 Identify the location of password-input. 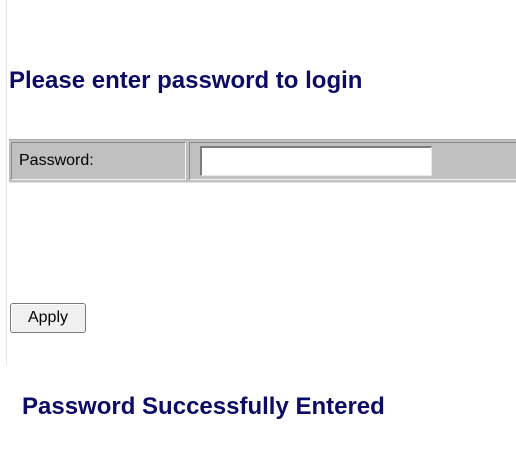
(316, 161).